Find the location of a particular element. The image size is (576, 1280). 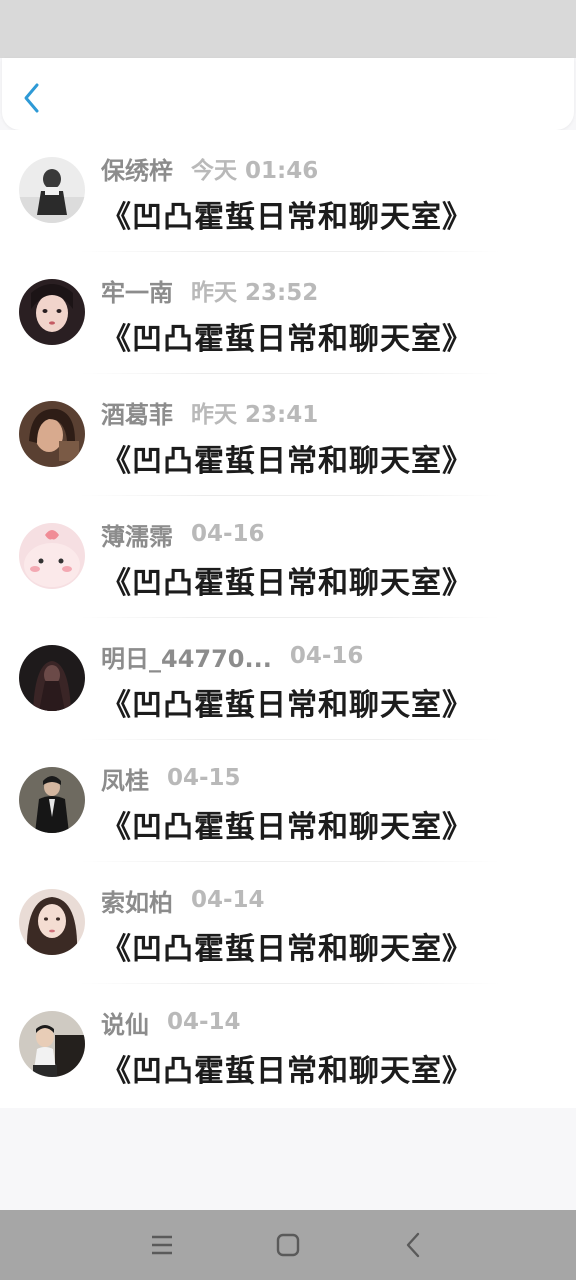

list-item: 牢一南 昨天 23:52 《凹凸霍蜇日常和聊天室》 is located at coordinates (288, 313).